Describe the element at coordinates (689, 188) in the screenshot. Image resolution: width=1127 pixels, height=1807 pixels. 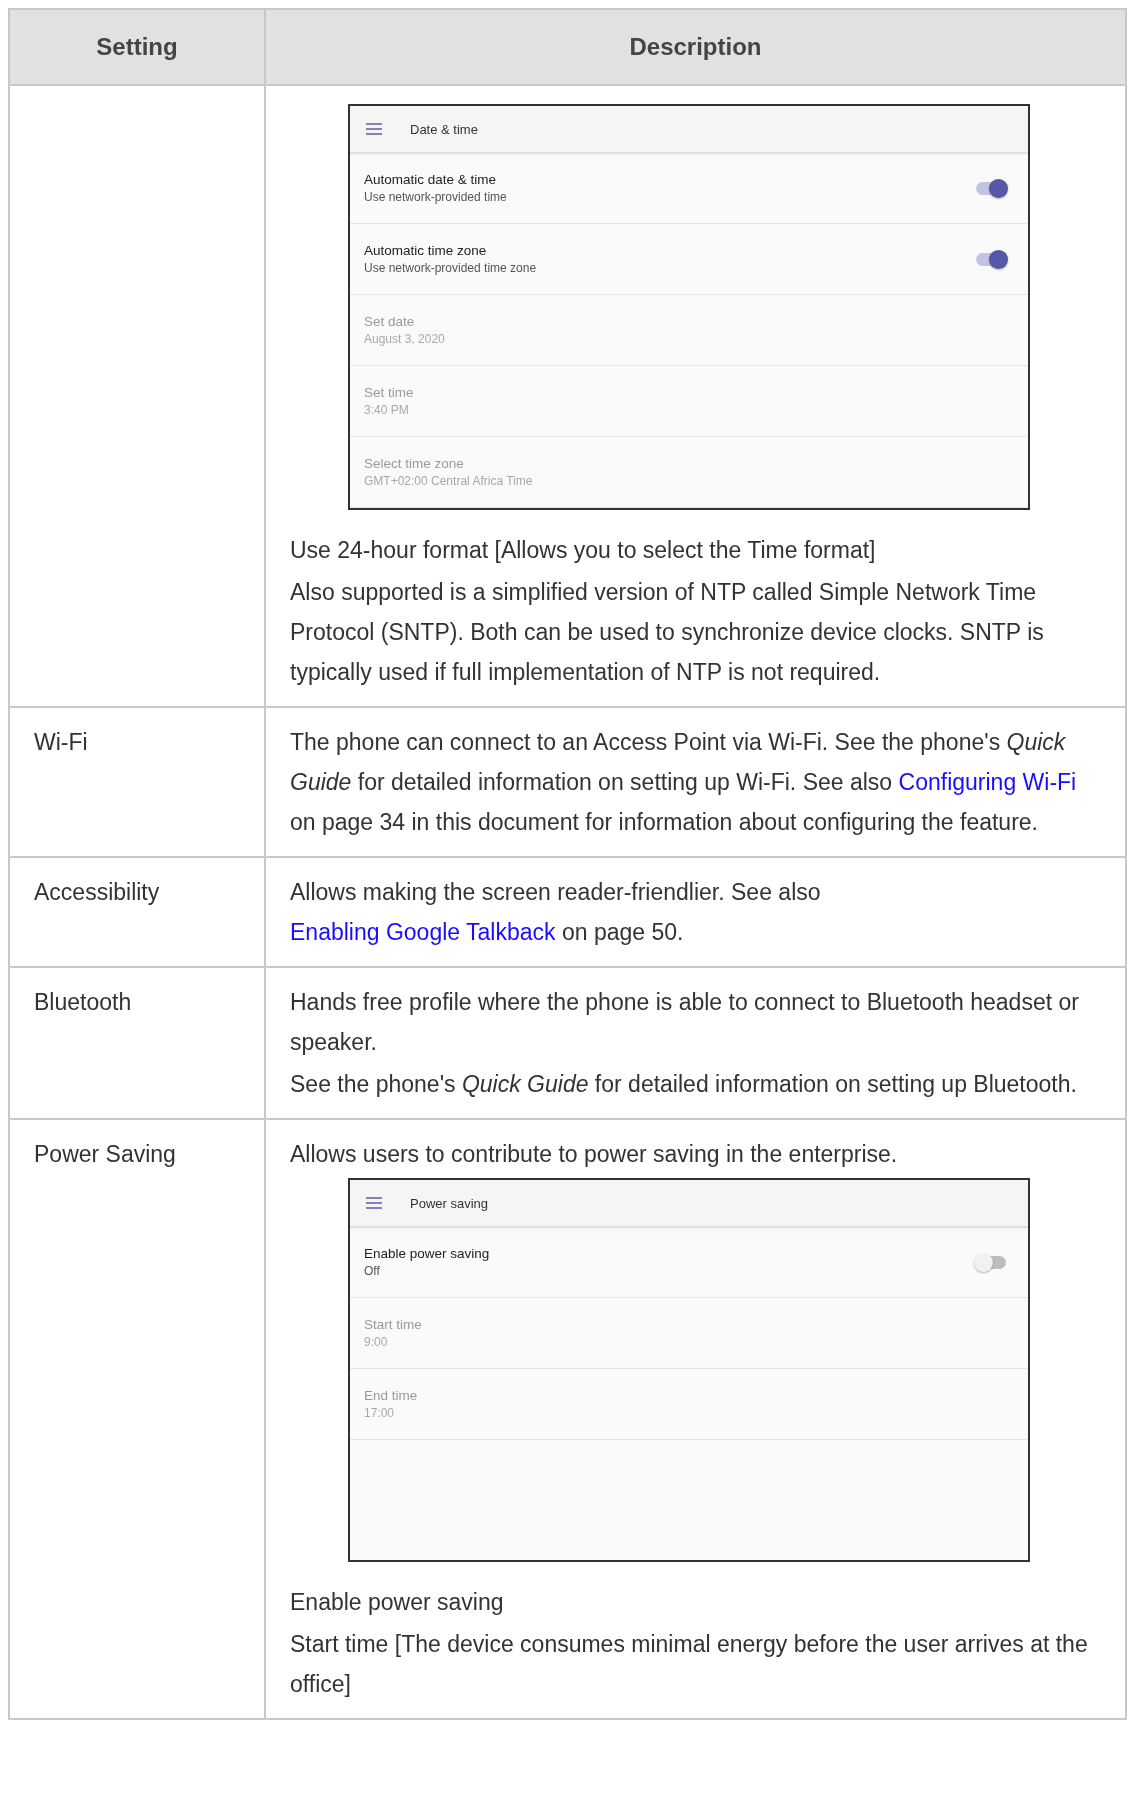
I see `settings-row: Automatic date & time Use network-provided time` at that location.